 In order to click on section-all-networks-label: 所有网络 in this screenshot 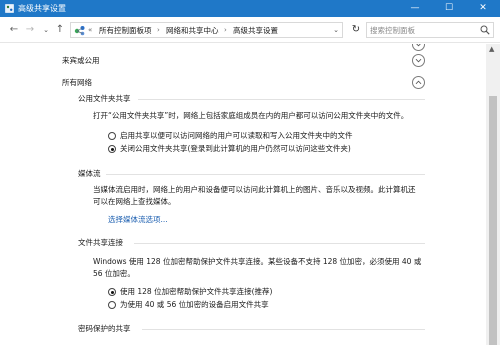, I will do `click(77, 82)`.